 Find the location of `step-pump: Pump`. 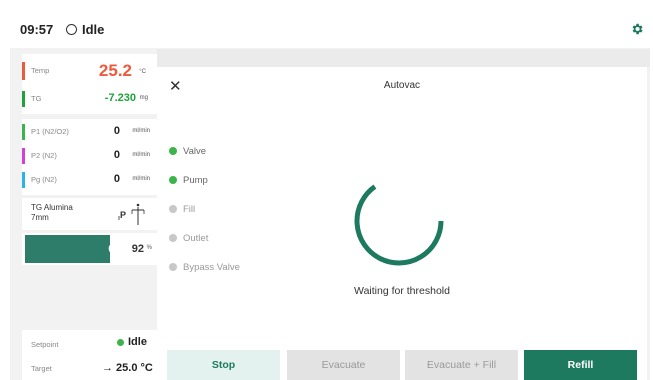

step-pump: Pump is located at coordinates (229, 181).